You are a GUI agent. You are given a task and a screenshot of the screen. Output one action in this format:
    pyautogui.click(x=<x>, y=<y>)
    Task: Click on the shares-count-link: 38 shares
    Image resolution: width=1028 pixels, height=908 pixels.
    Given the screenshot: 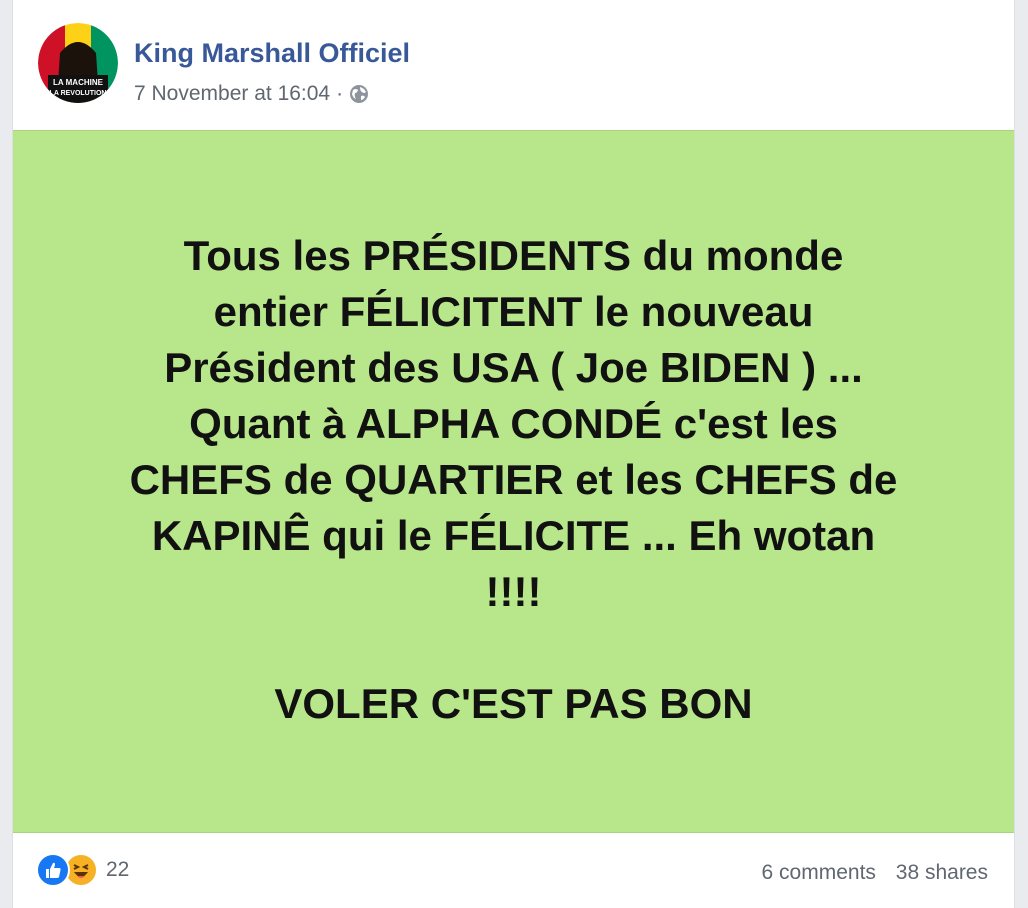 What is the action you would take?
    pyautogui.click(x=942, y=872)
    